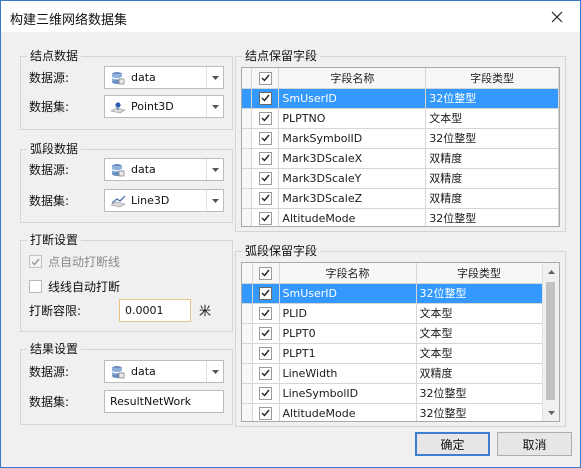  Describe the element at coordinates (352, 158) in the screenshot. I see `field-name-cell: Mark3DScaleX` at that location.